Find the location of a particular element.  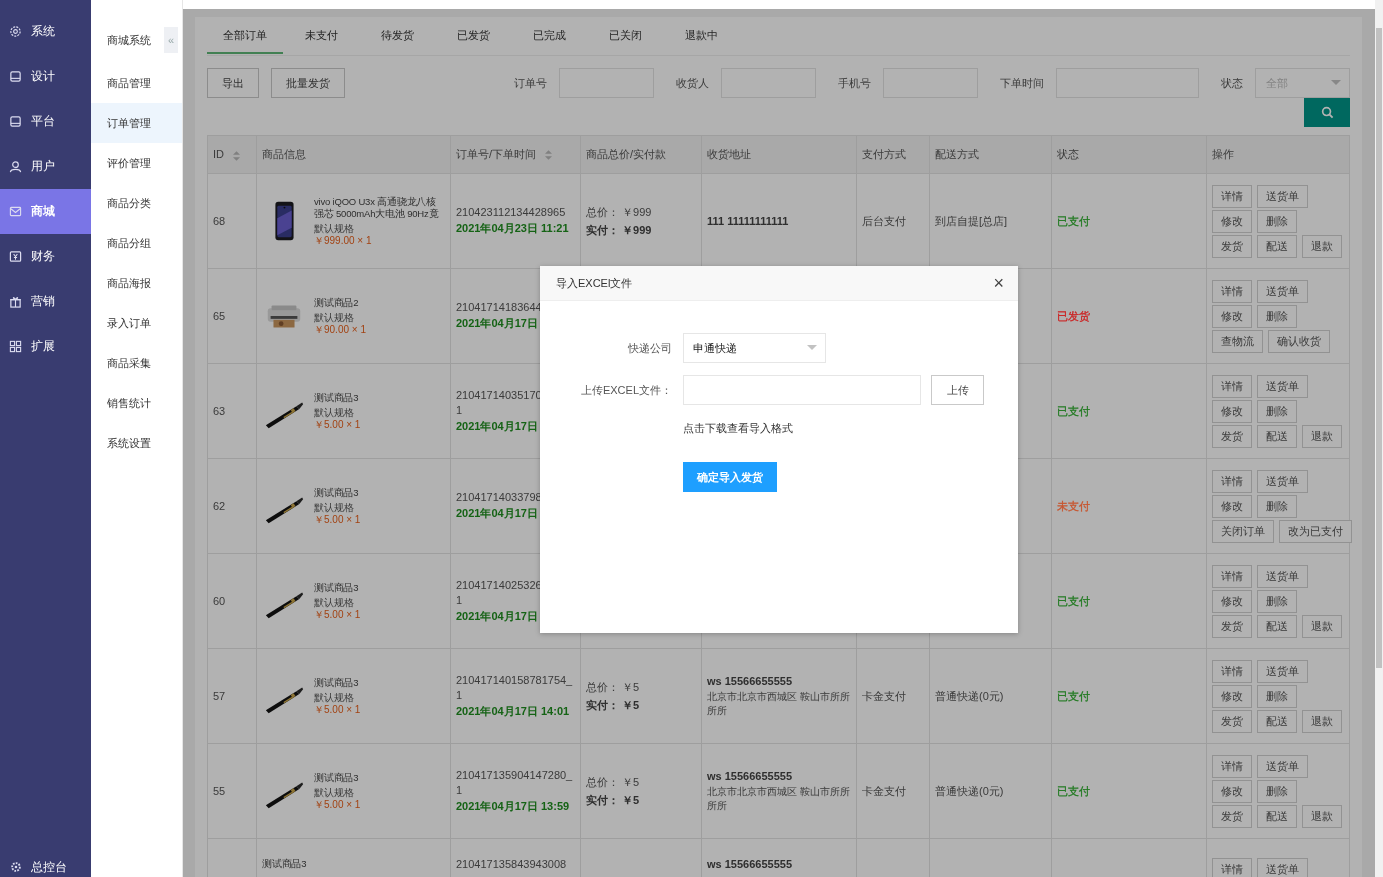

scrollbar-thumb is located at coordinates (1379, 348).